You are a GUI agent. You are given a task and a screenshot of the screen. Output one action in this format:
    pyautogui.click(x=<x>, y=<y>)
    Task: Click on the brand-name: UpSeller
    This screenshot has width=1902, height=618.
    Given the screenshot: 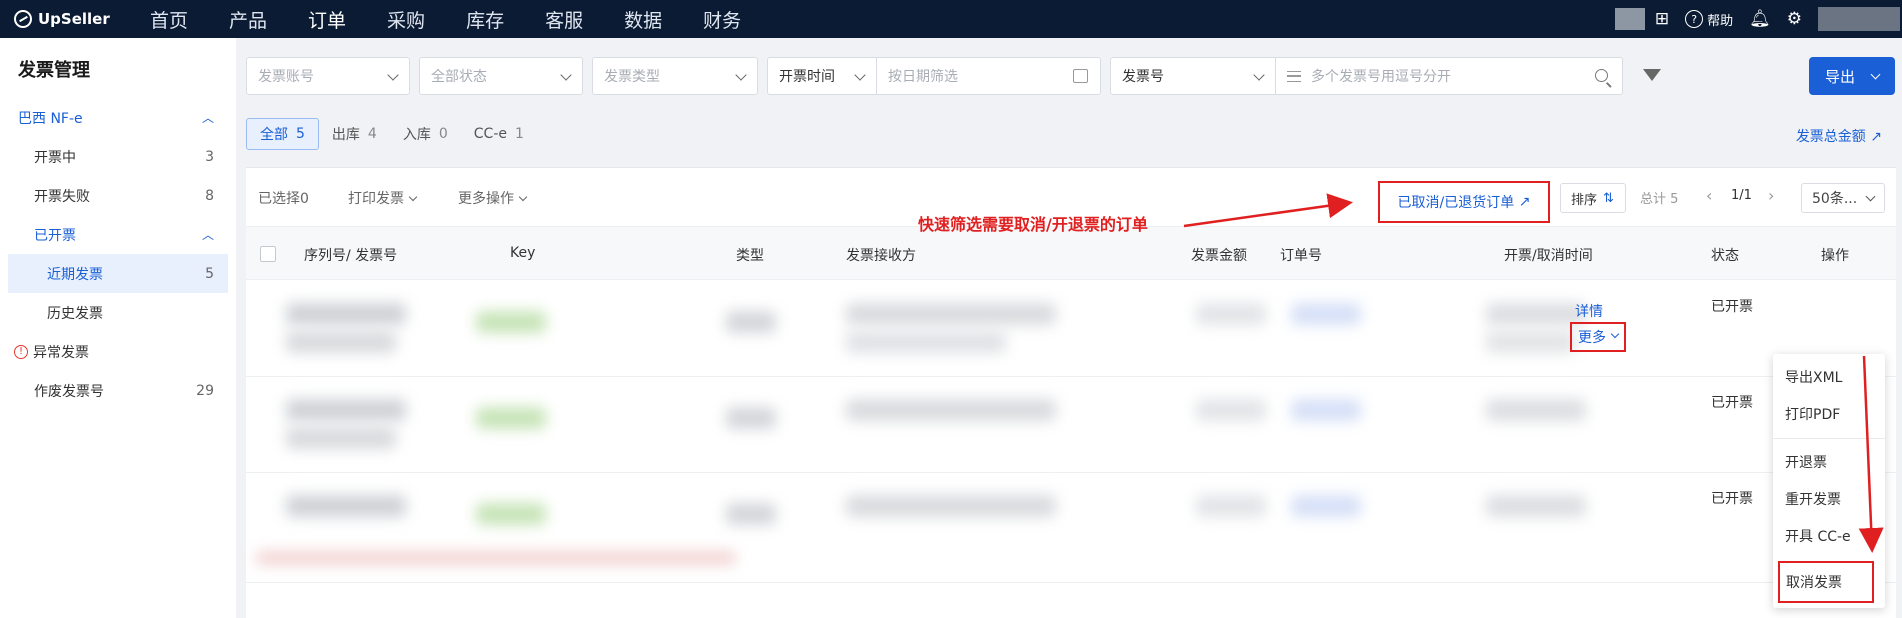 What is the action you would take?
    pyautogui.click(x=74, y=19)
    